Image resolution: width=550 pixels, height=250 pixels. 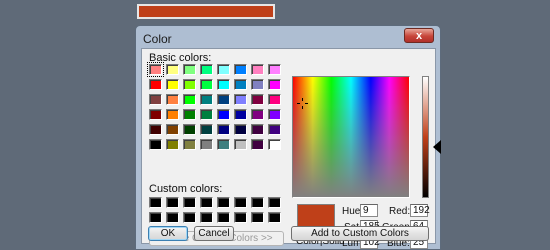 What do you see at coordinates (168, 233) in the screenshot?
I see `ok-button: OK` at bounding box center [168, 233].